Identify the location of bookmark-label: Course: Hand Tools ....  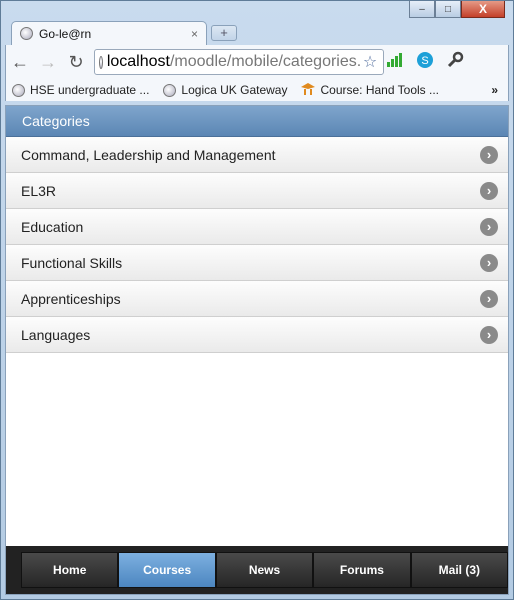
(379, 90).